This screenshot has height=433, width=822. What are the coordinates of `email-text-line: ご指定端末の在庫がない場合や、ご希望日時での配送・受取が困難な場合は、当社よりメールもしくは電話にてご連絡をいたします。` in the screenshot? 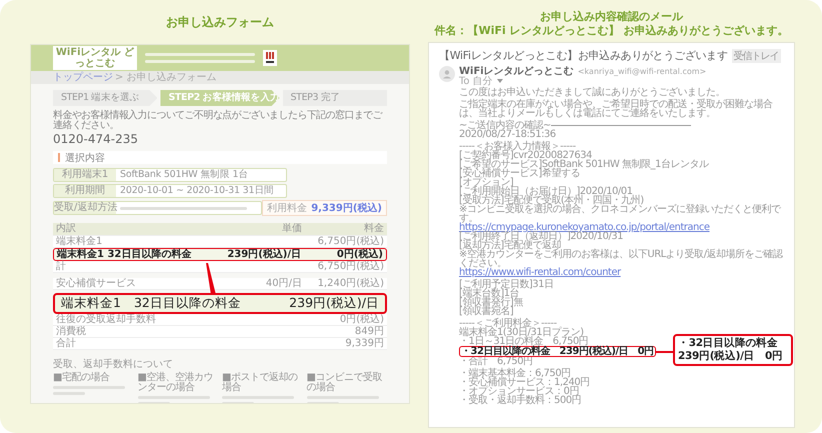 It's located at (616, 109).